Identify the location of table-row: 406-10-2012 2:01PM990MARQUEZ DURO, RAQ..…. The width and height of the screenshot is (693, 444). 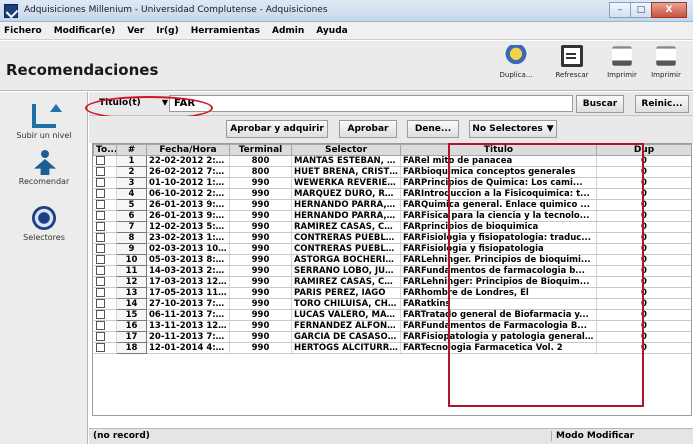
(392, 194).